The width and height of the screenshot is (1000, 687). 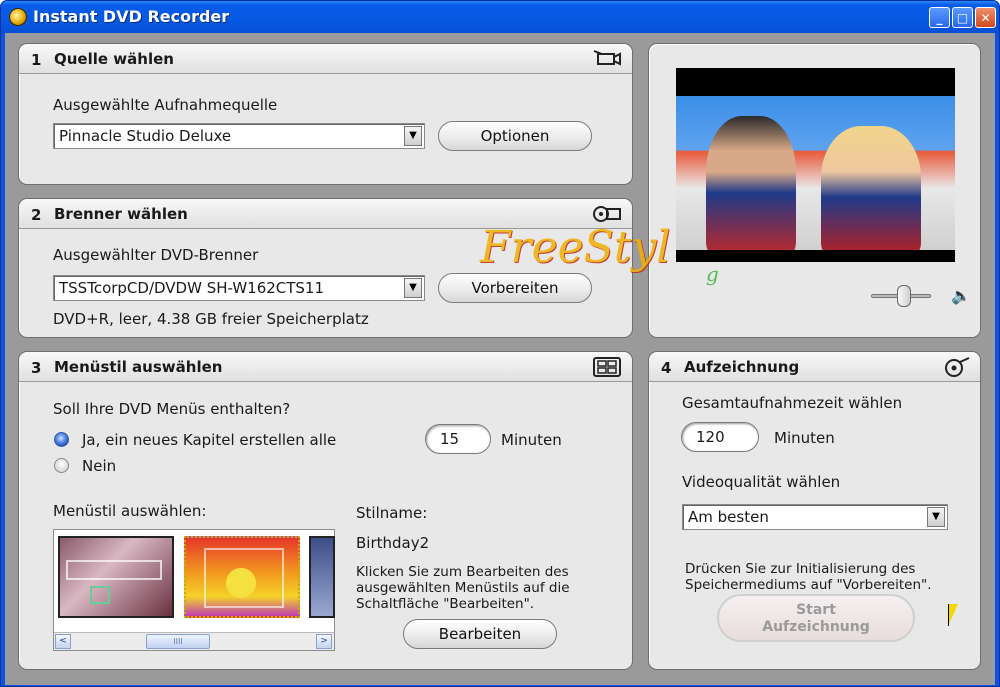 What do you see at coordinates (239, 136) in the screenshot?
I see `source-select: Pinnacle Studio Deluxe ▼` at bounding box center [239, 136].